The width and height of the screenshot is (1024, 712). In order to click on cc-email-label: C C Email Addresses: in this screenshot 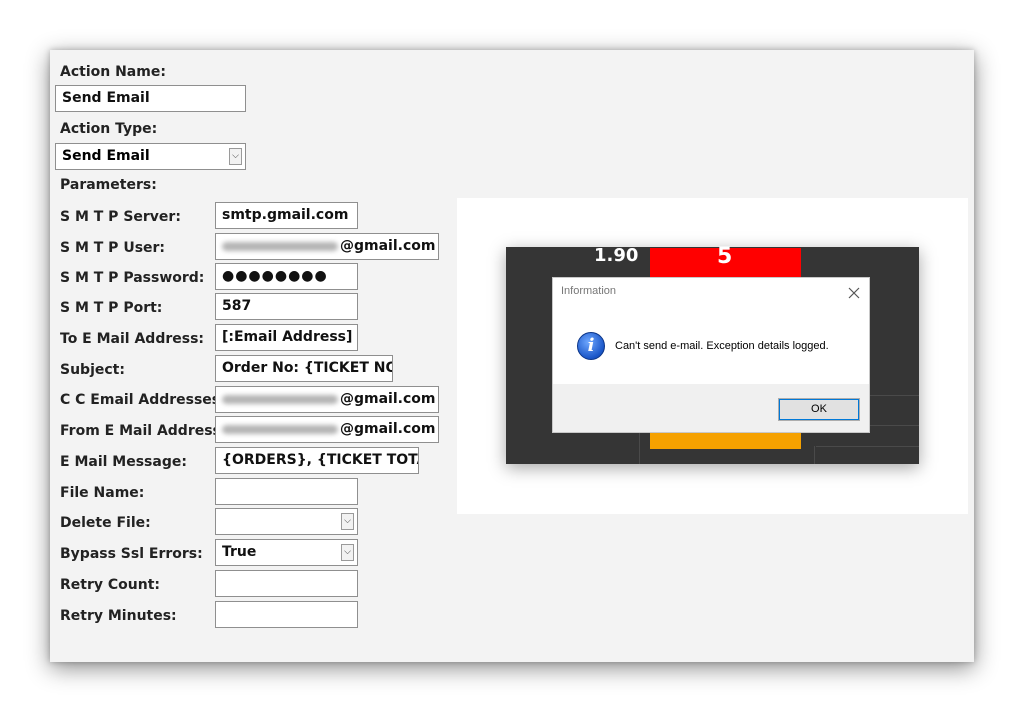, I will do `click(143, 400)`.